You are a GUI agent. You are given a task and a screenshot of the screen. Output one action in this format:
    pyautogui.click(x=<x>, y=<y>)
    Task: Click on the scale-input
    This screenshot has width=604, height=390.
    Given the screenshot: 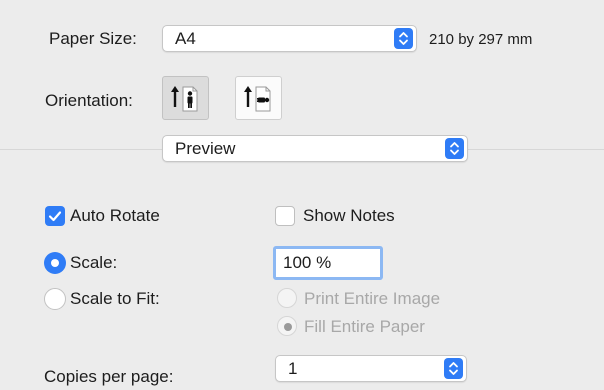 What is the action you would take?
    pyautogui.click(x=328, y=263)
    